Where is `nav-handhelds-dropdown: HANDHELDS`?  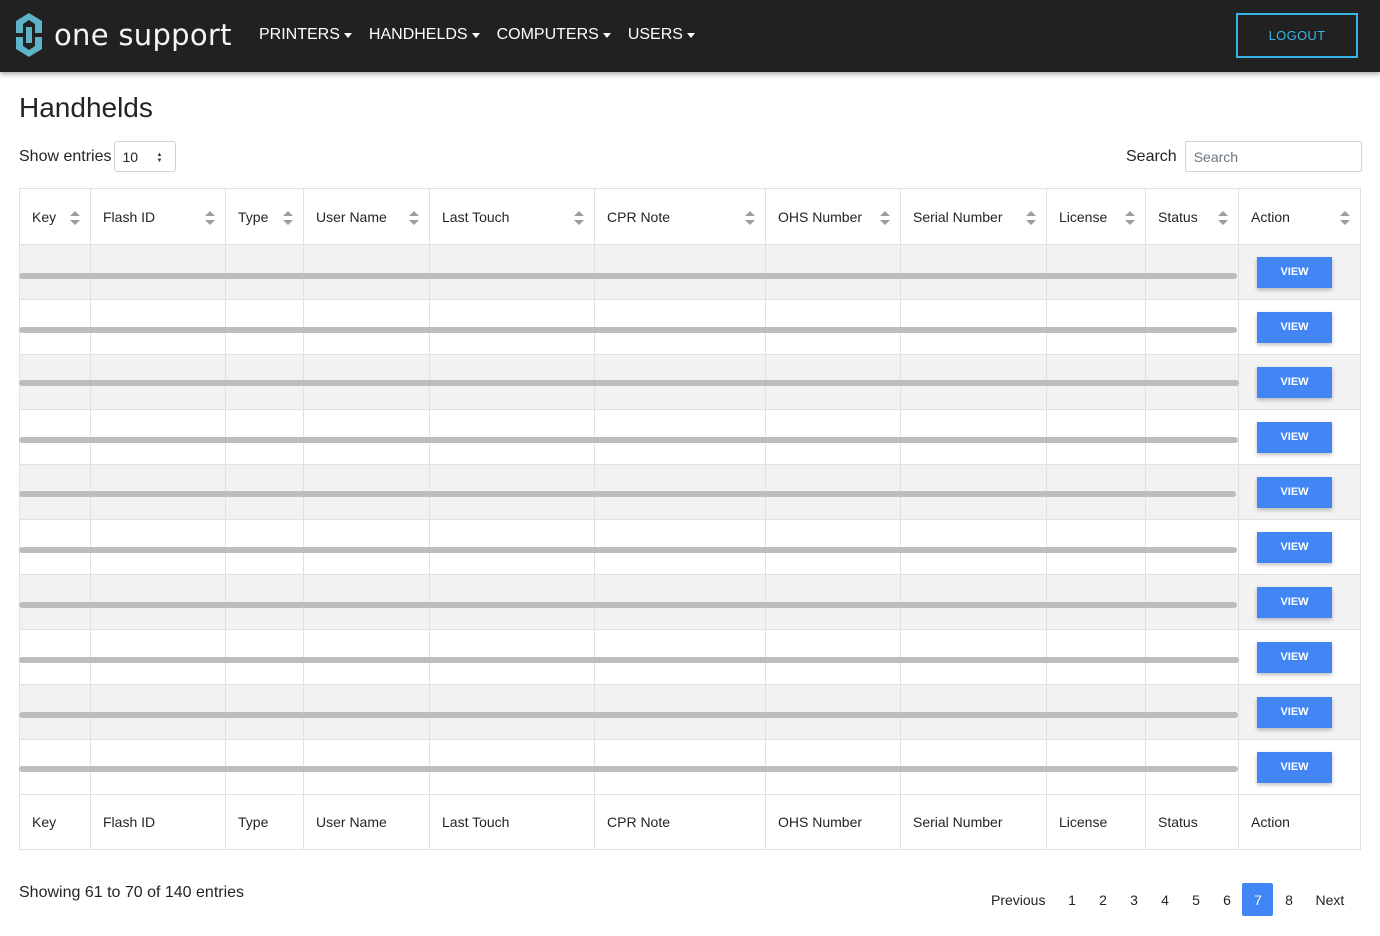 nav-handhelds-dropdown: HANDHELDS is located at coordinates (424, 35).